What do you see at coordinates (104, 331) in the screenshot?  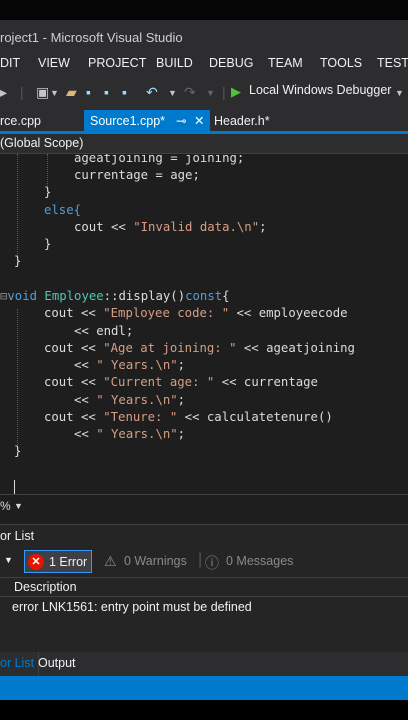 I see `code-line: << endl;` at bounding box center [104, 331].